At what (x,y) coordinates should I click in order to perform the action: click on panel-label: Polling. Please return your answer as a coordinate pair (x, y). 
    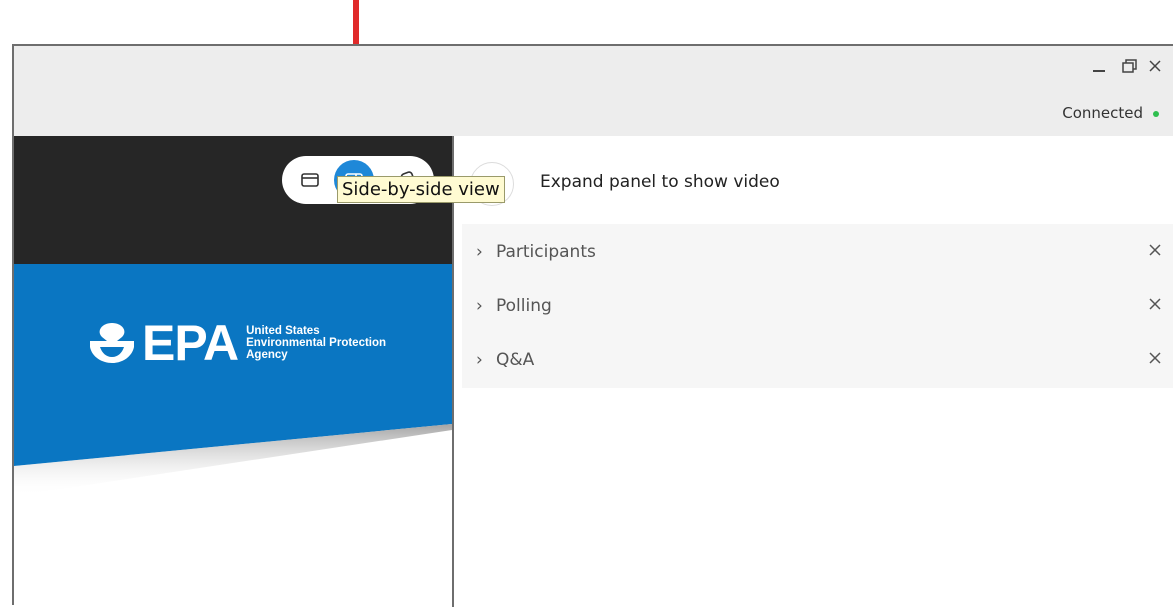
    Looking at the image, I should click on (524, 306).